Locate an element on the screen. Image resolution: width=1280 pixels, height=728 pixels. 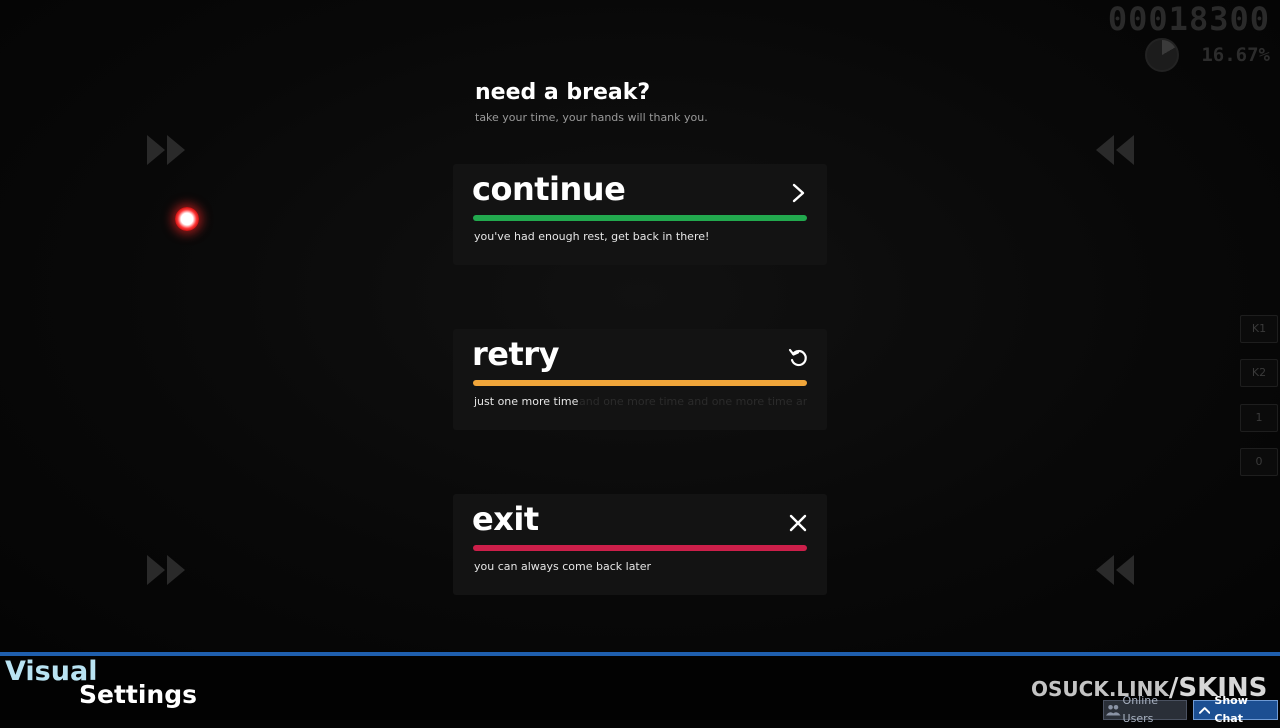
retry-color-bar is located at coordinates (640, 383).